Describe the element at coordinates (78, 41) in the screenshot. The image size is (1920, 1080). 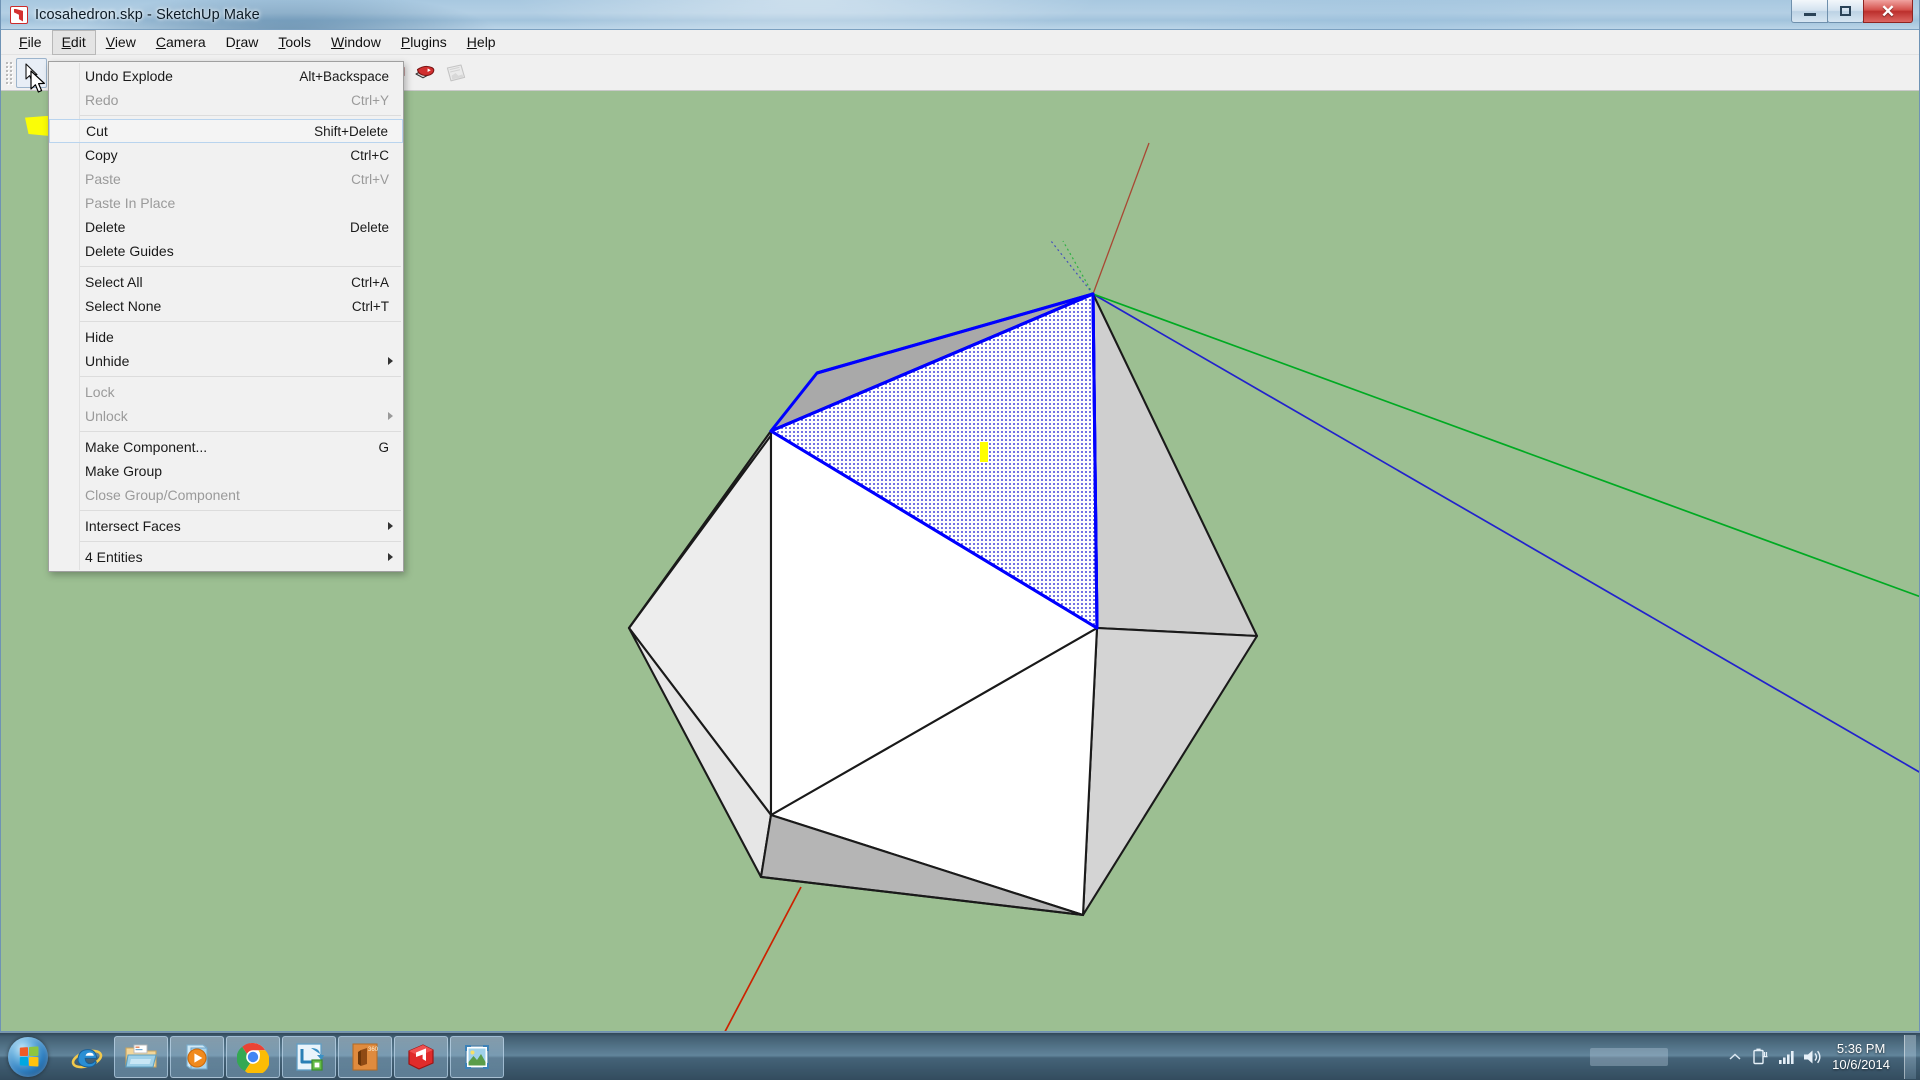
I see `menu-edit-label: dit` at that location.